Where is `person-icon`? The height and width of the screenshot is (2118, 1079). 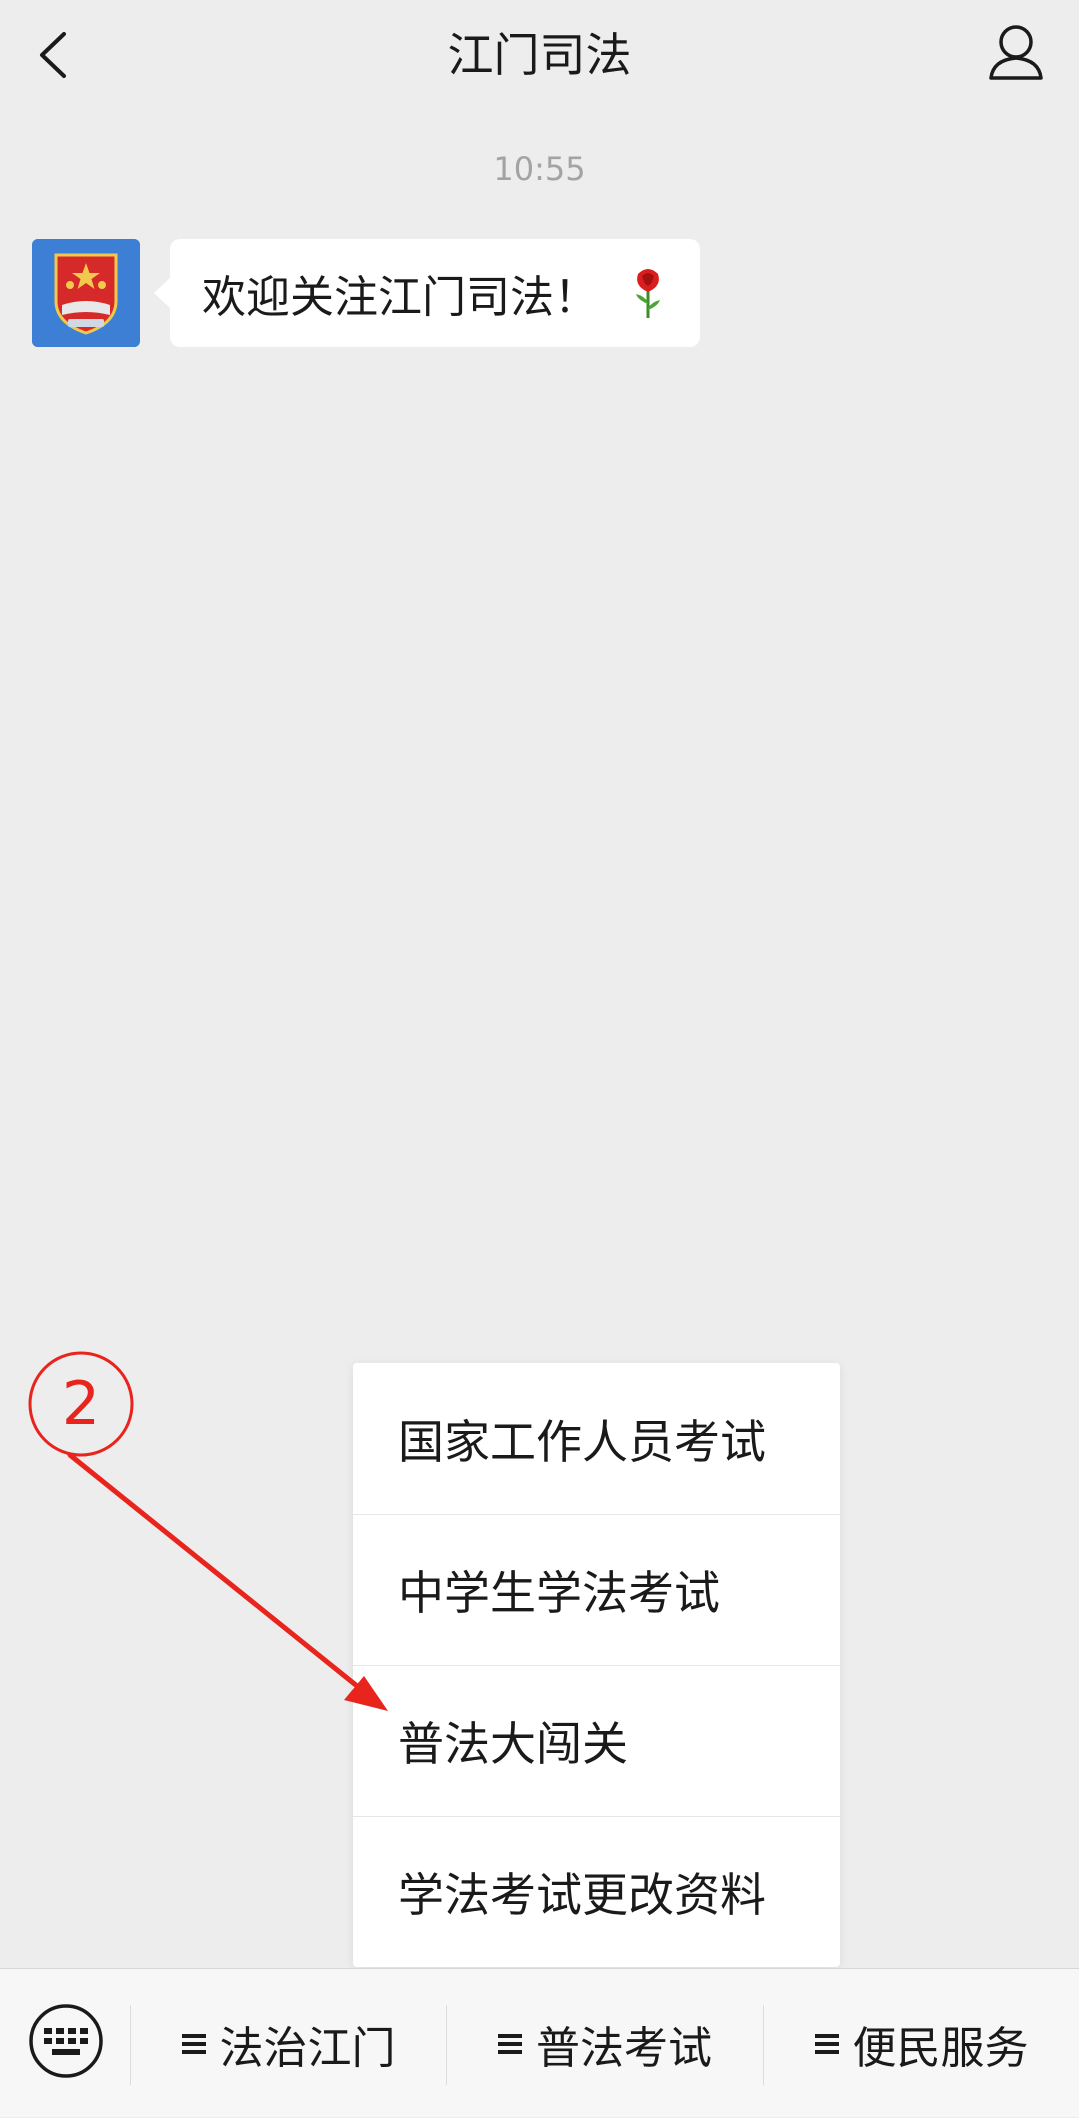 person-icon is located at coordinates (1016, 52).